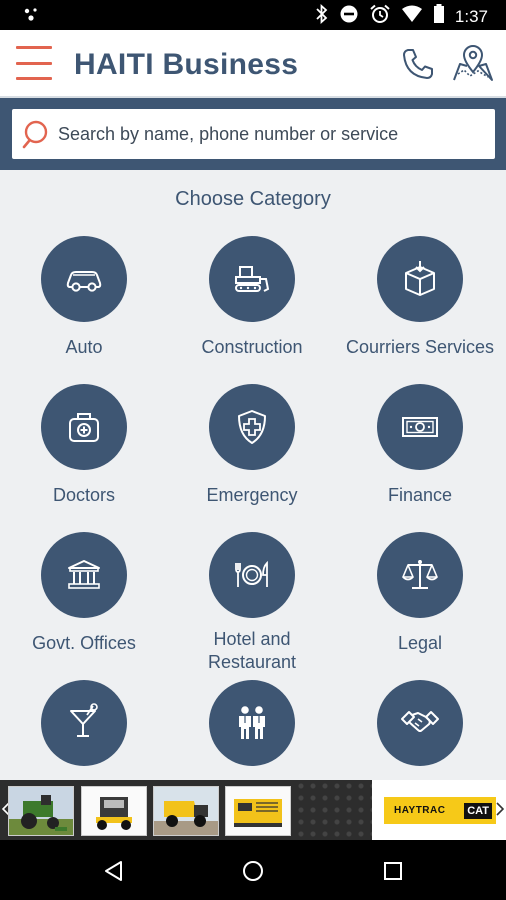 Image resolution: width=506 pixels, height=900 pixels. What do you see at coordinates (349, 16) in the screenshot?
I see `do-not-disturb-icon` at bounding box center [349, 16].